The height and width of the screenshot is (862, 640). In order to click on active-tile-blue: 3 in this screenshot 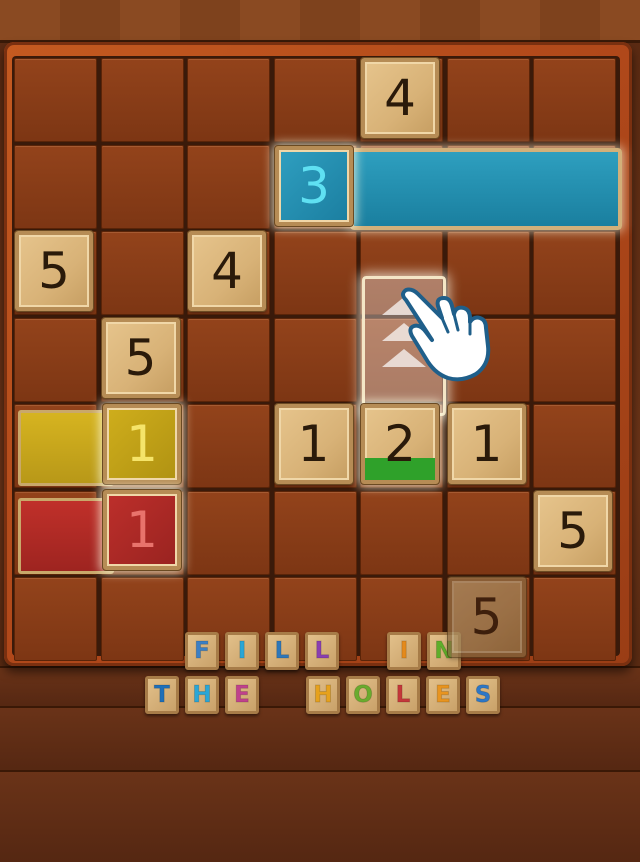, I will do `click(314, 186)`.